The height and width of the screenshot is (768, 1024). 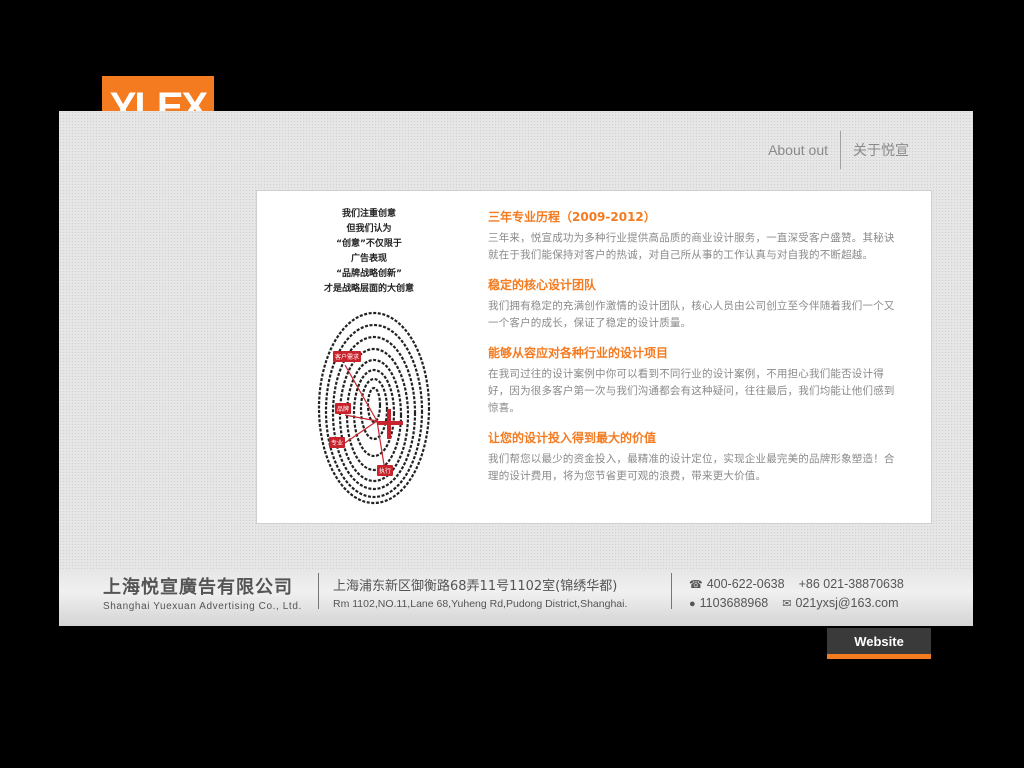 What do you see at coordinates (368, 214) in the screenshot?
I see `slogan-line: 我们注重创意` at bounding box center [368, 214].